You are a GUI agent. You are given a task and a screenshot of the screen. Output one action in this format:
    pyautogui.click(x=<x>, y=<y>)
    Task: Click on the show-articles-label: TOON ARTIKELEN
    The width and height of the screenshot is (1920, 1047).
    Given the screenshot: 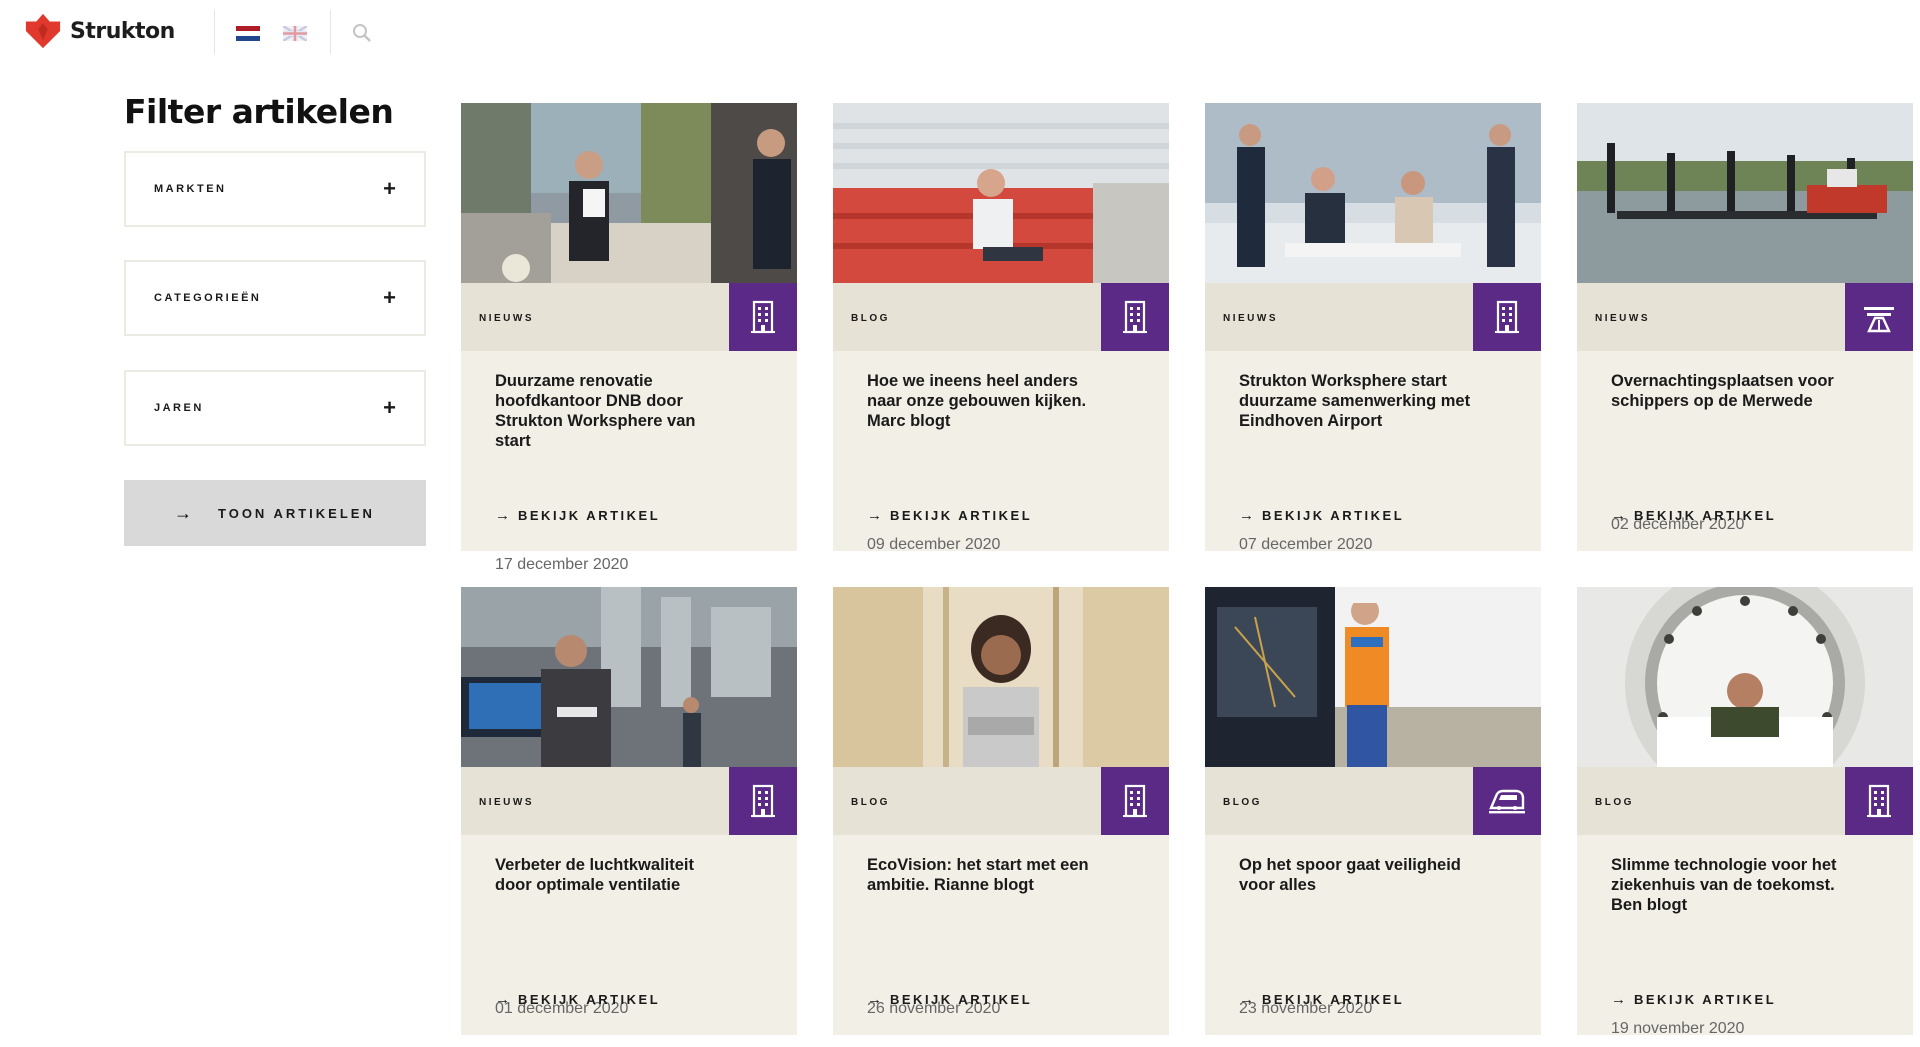 What is the action you would take?
    pyautogui.click(x=296, y=513)
    